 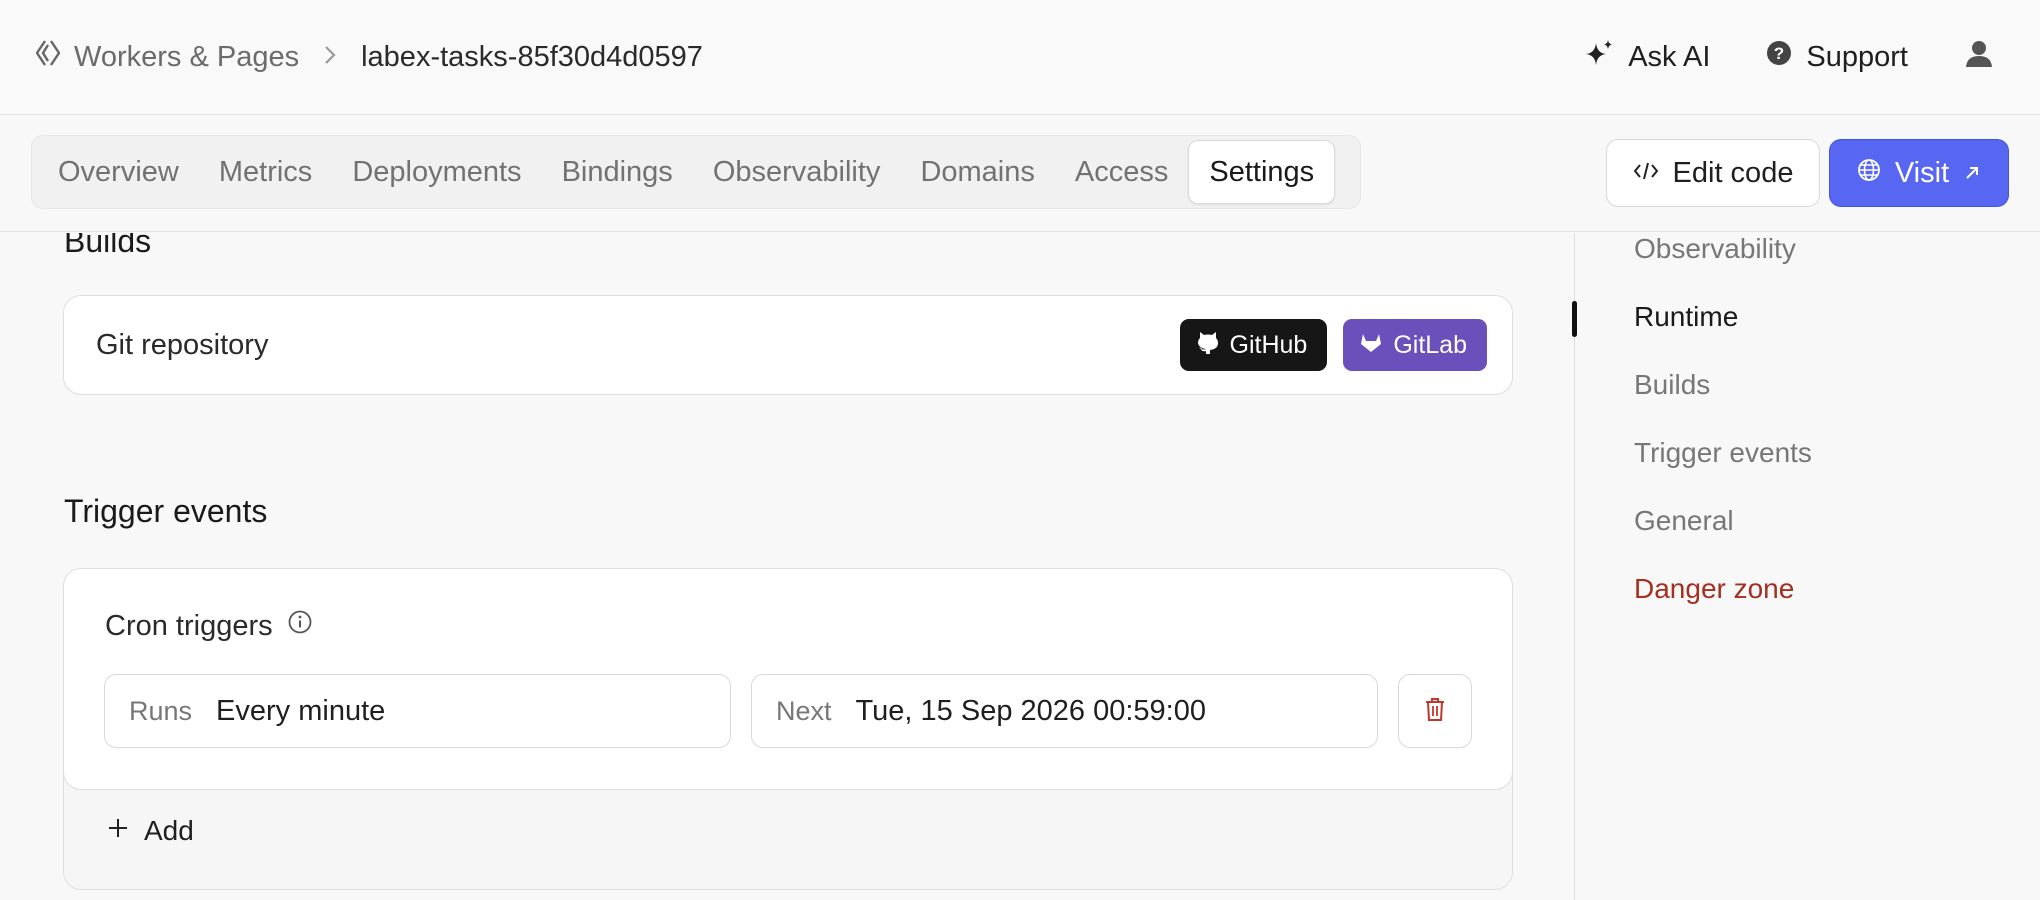 I want to click on tab-overview: Overview, so click(x=118, y=172).